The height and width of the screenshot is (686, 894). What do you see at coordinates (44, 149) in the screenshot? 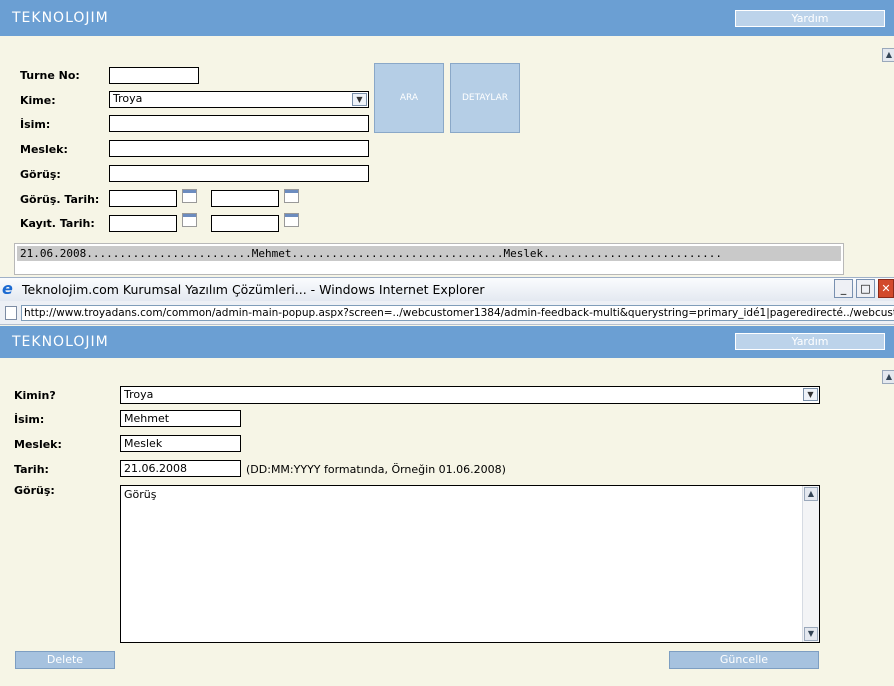
I see `label-meslek: Meslek:` at bounding box center [44, 149].